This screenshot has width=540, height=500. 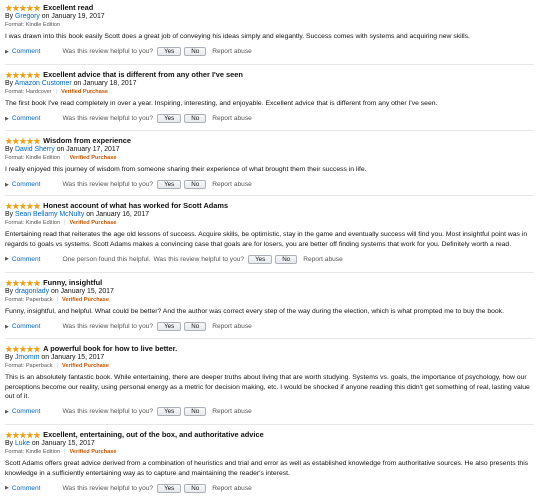 I want to click on review-title: Funny, insightful, so click(x=72, y=282).